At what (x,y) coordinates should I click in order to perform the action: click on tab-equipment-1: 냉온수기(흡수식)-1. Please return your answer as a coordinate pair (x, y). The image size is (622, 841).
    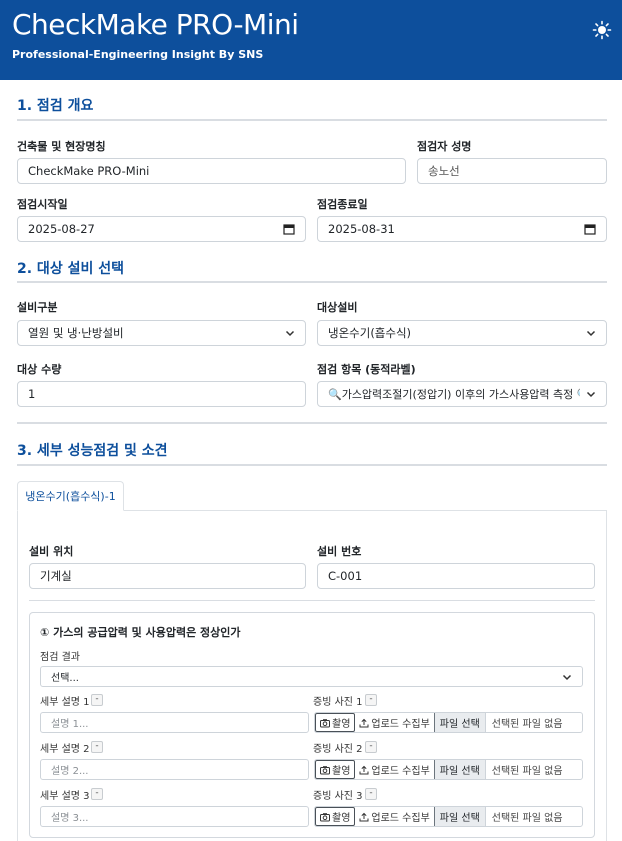
    Looking at the image, I should click on (70, 496).